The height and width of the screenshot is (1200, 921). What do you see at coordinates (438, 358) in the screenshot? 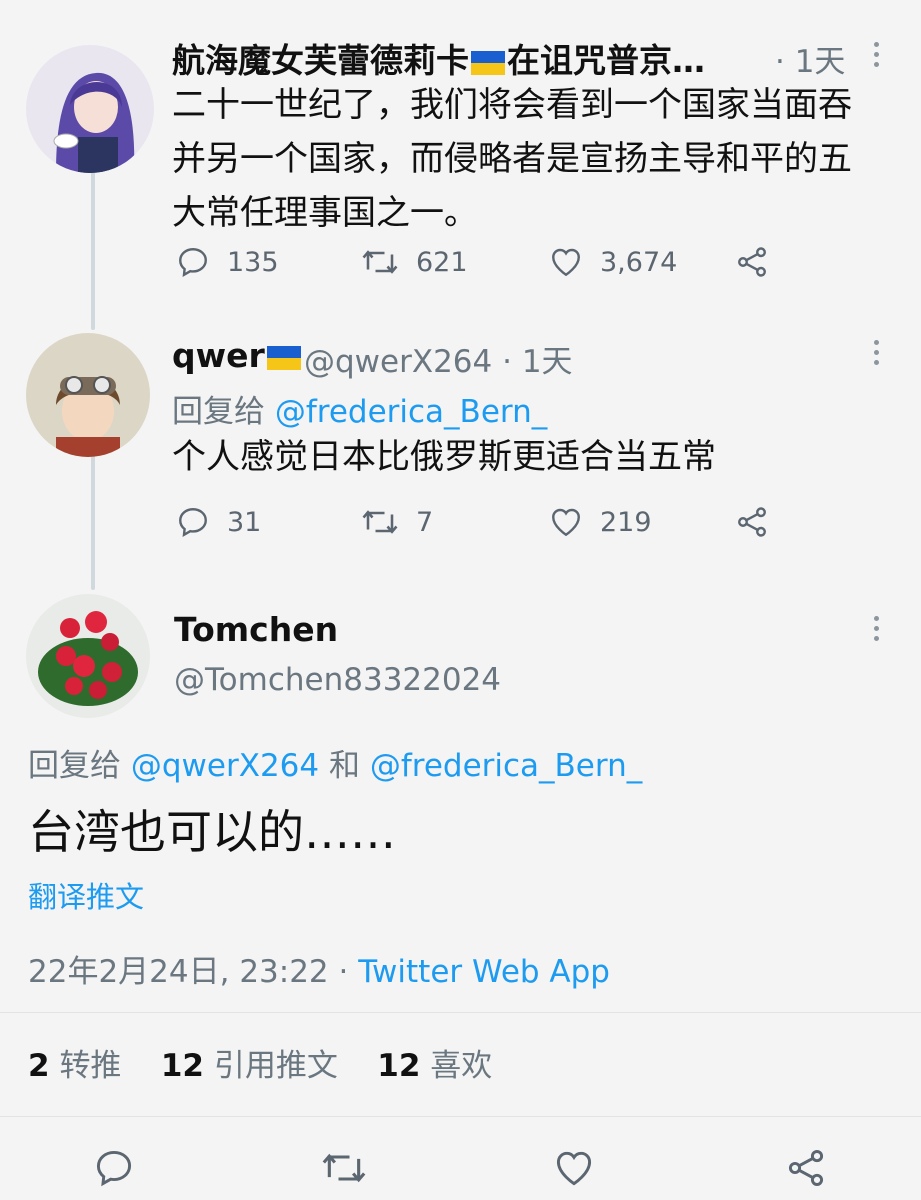
I see `handle-and-time: @qwerX264 · 1天` at bounding box center [438, 358].